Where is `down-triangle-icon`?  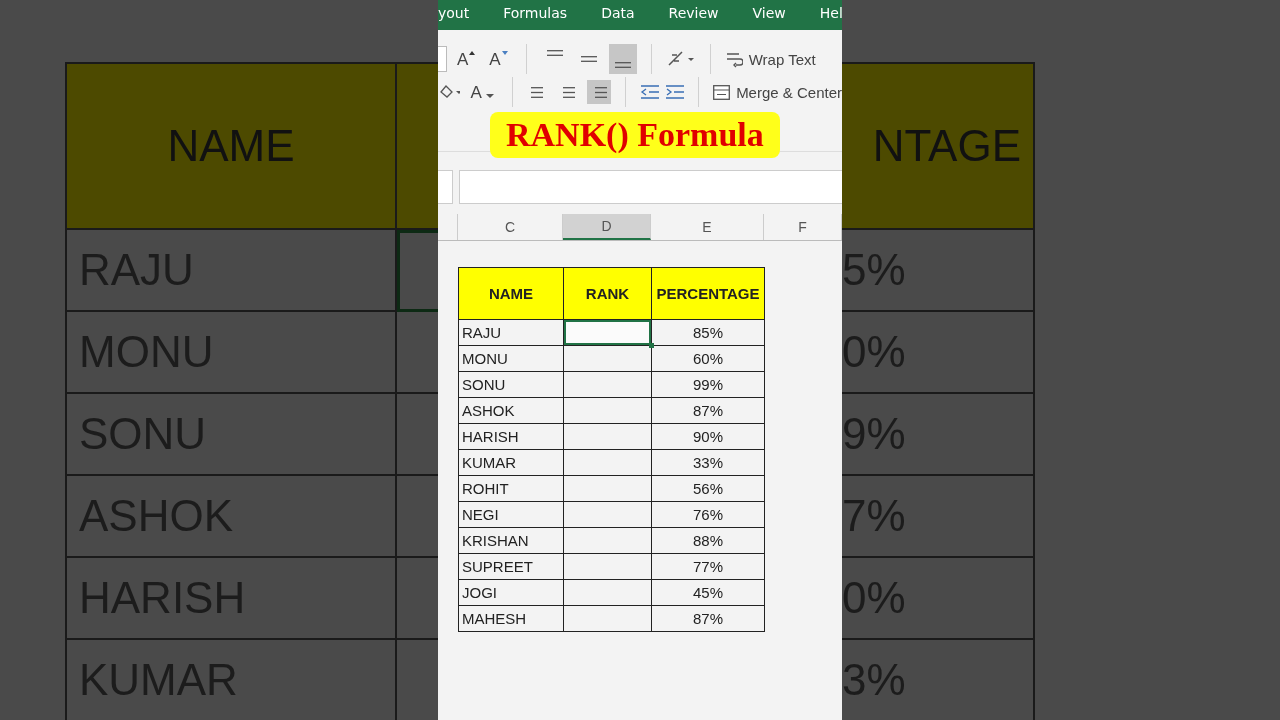
down-triangle-icon is located at coordinates (504, 52).